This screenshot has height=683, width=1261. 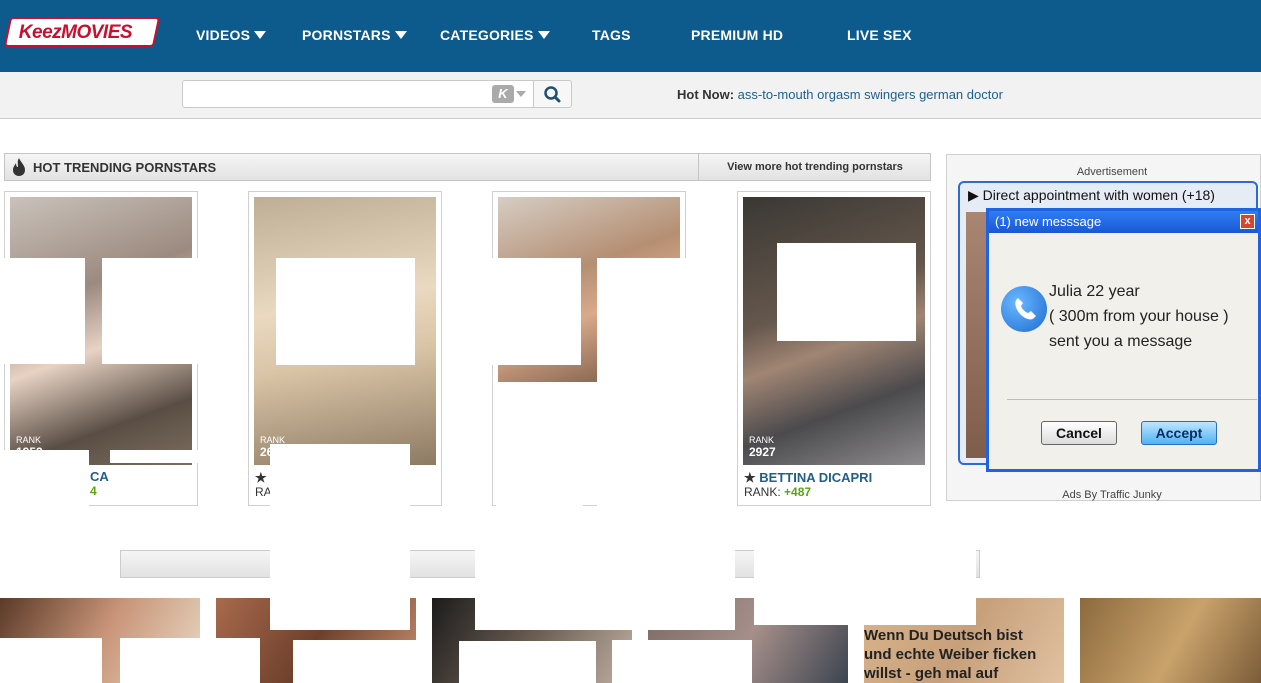 I want to click on search-input, so click(x=358, y=94).